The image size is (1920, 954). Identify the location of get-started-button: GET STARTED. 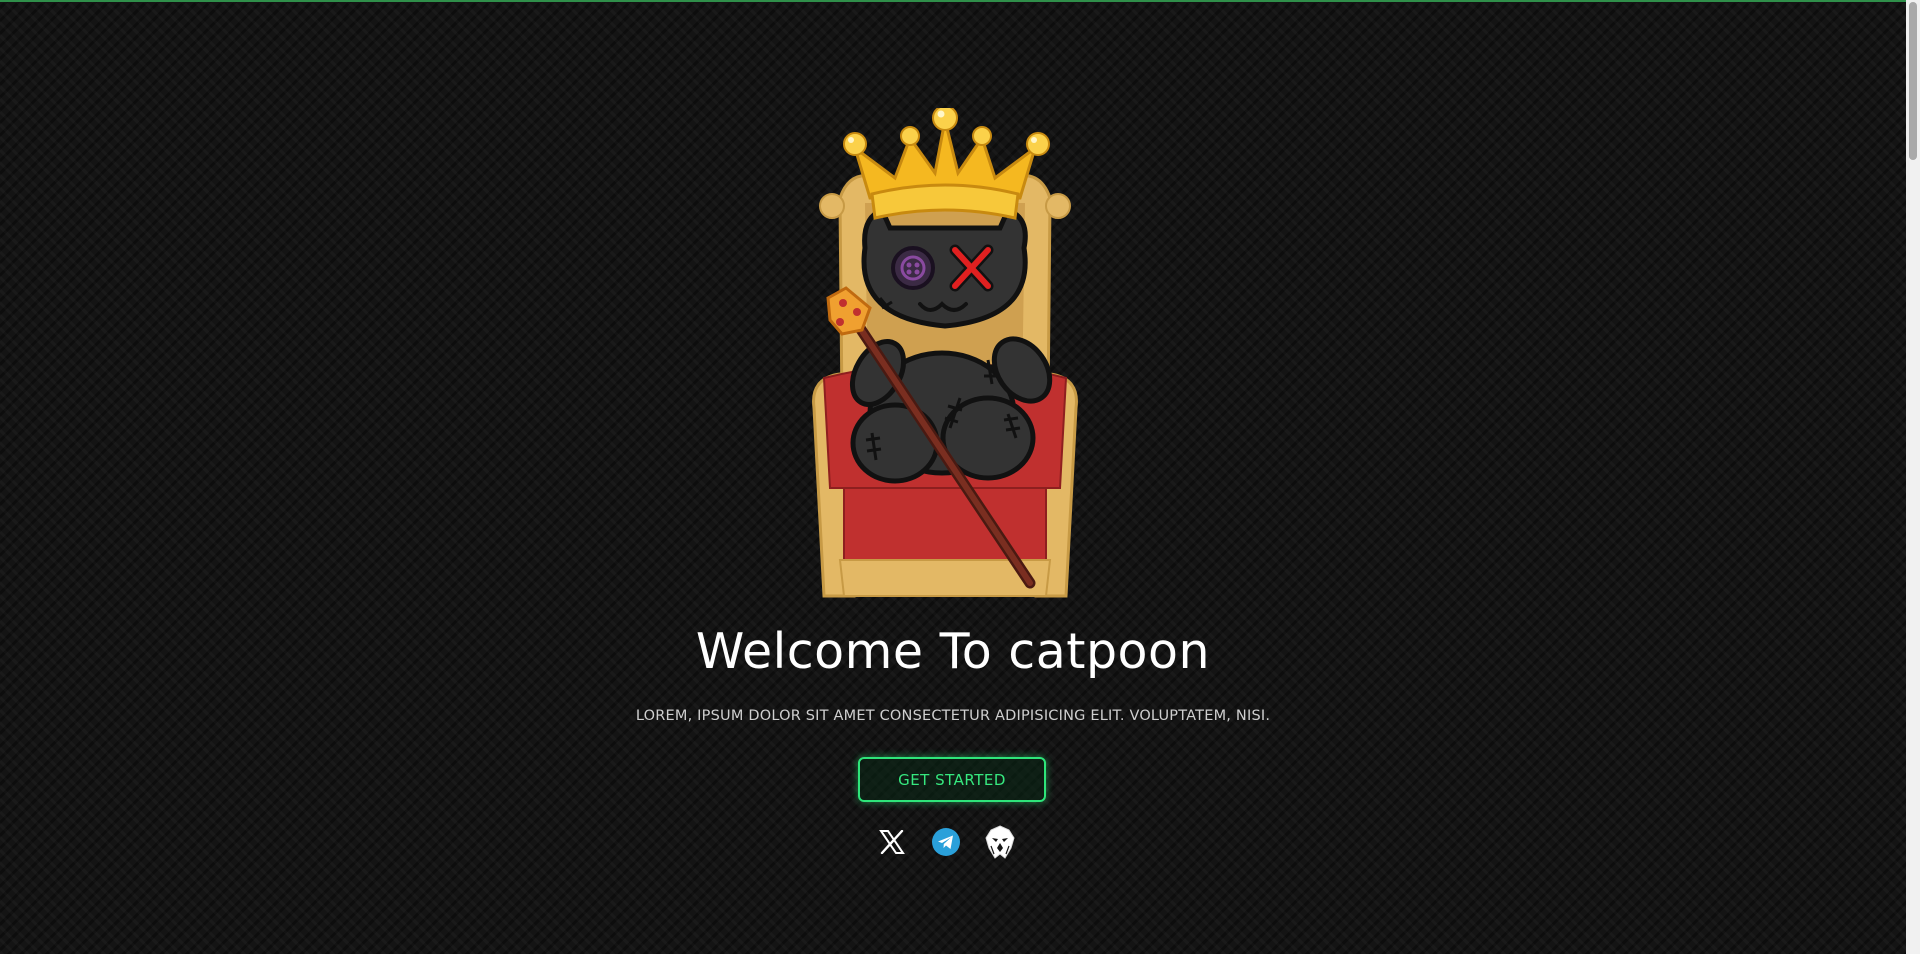
(952, 779).